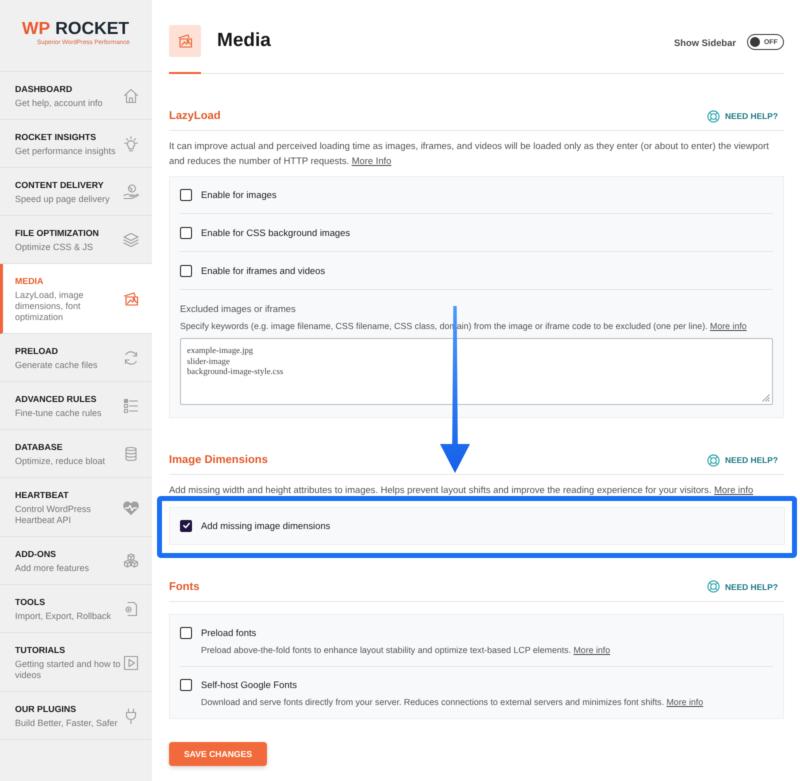 The width and height of the screenshot is (800, 781). What do you see at coordinates (36, 28) in the screenshot?
I see `logo-prefix: WP` at bounding box center [36, 28].